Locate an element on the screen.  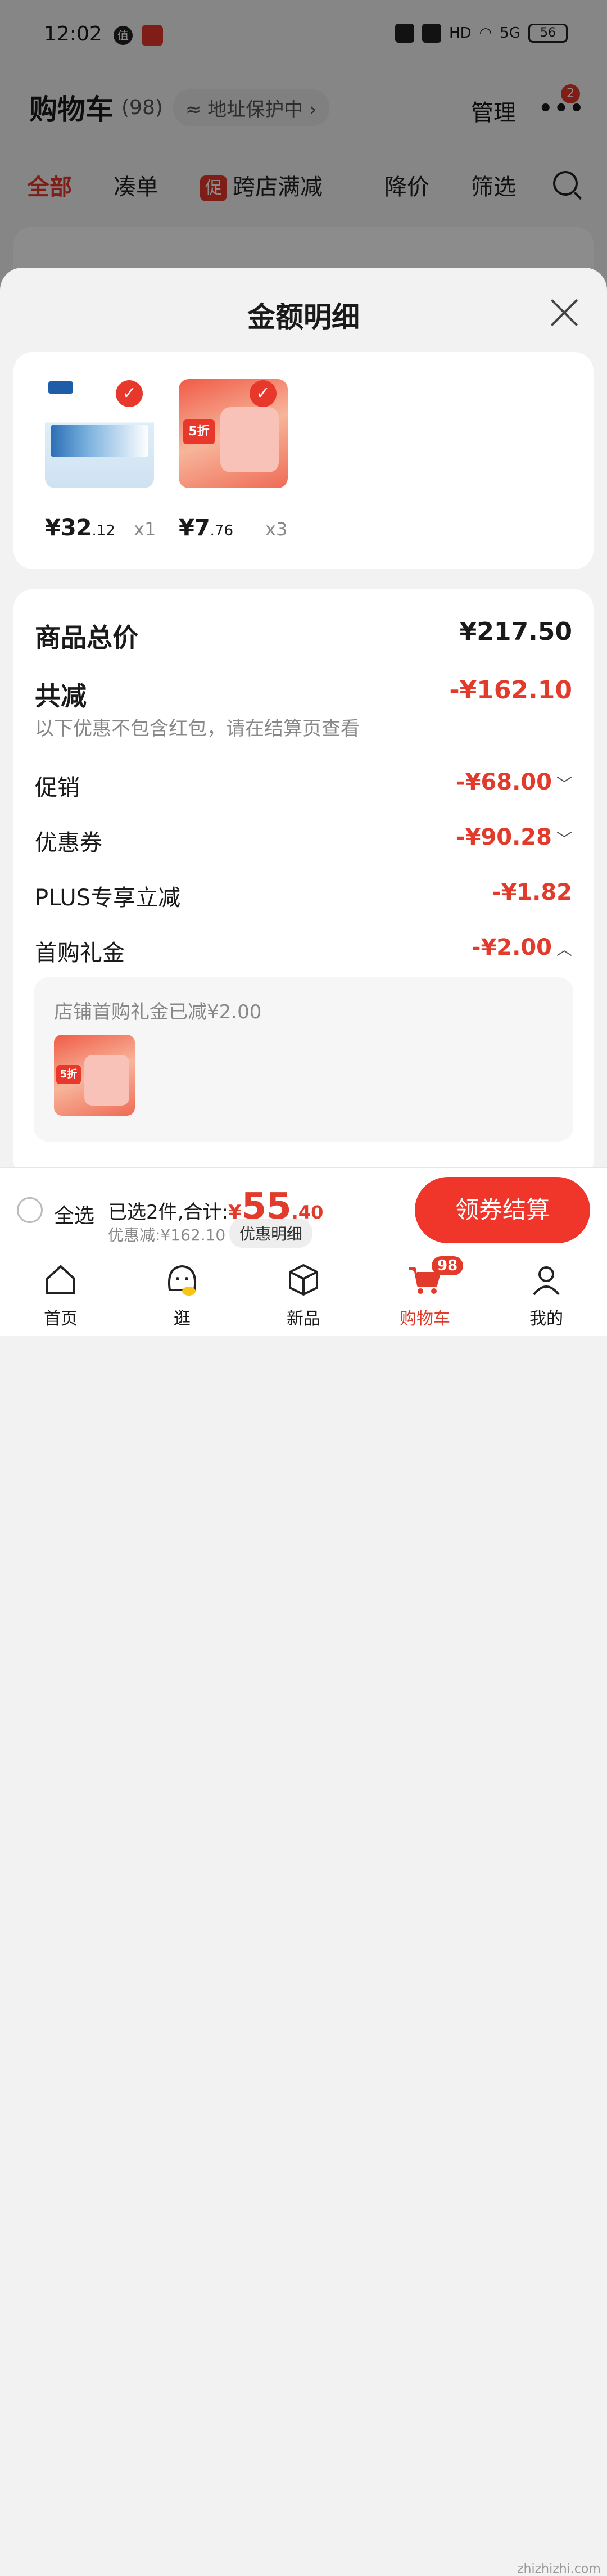
nav-label: 新品 is located at coordinates (303, 1319).